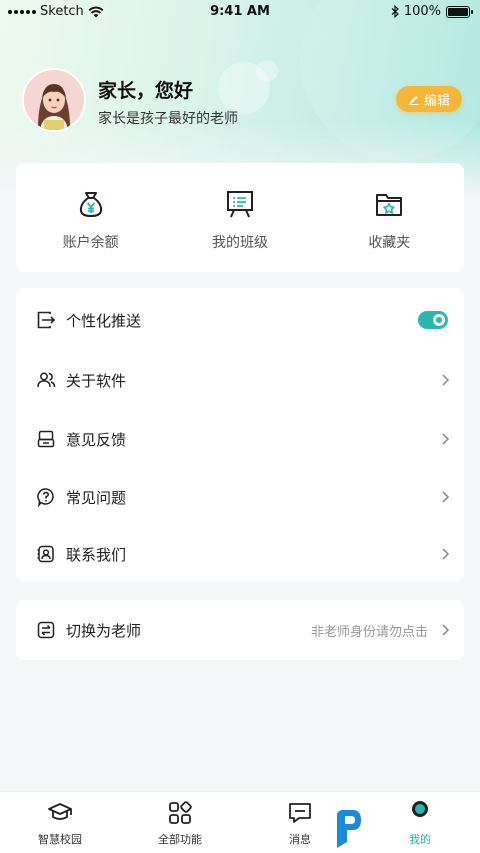 The height and width of the screenshot is (853, 480). I want to click on status-bar: Sketch 9:41 AM 100%, so click(240, 12).